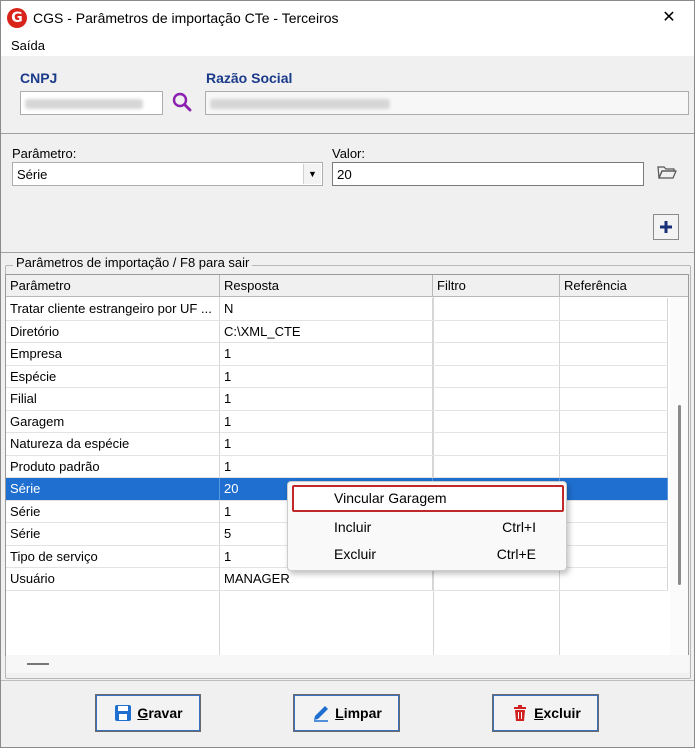 The height and width of the screenshot is (748, 695). Describe the element at coordinates (32, 174) in the screenshot. I see `parametro-select-value: Série` at that location.